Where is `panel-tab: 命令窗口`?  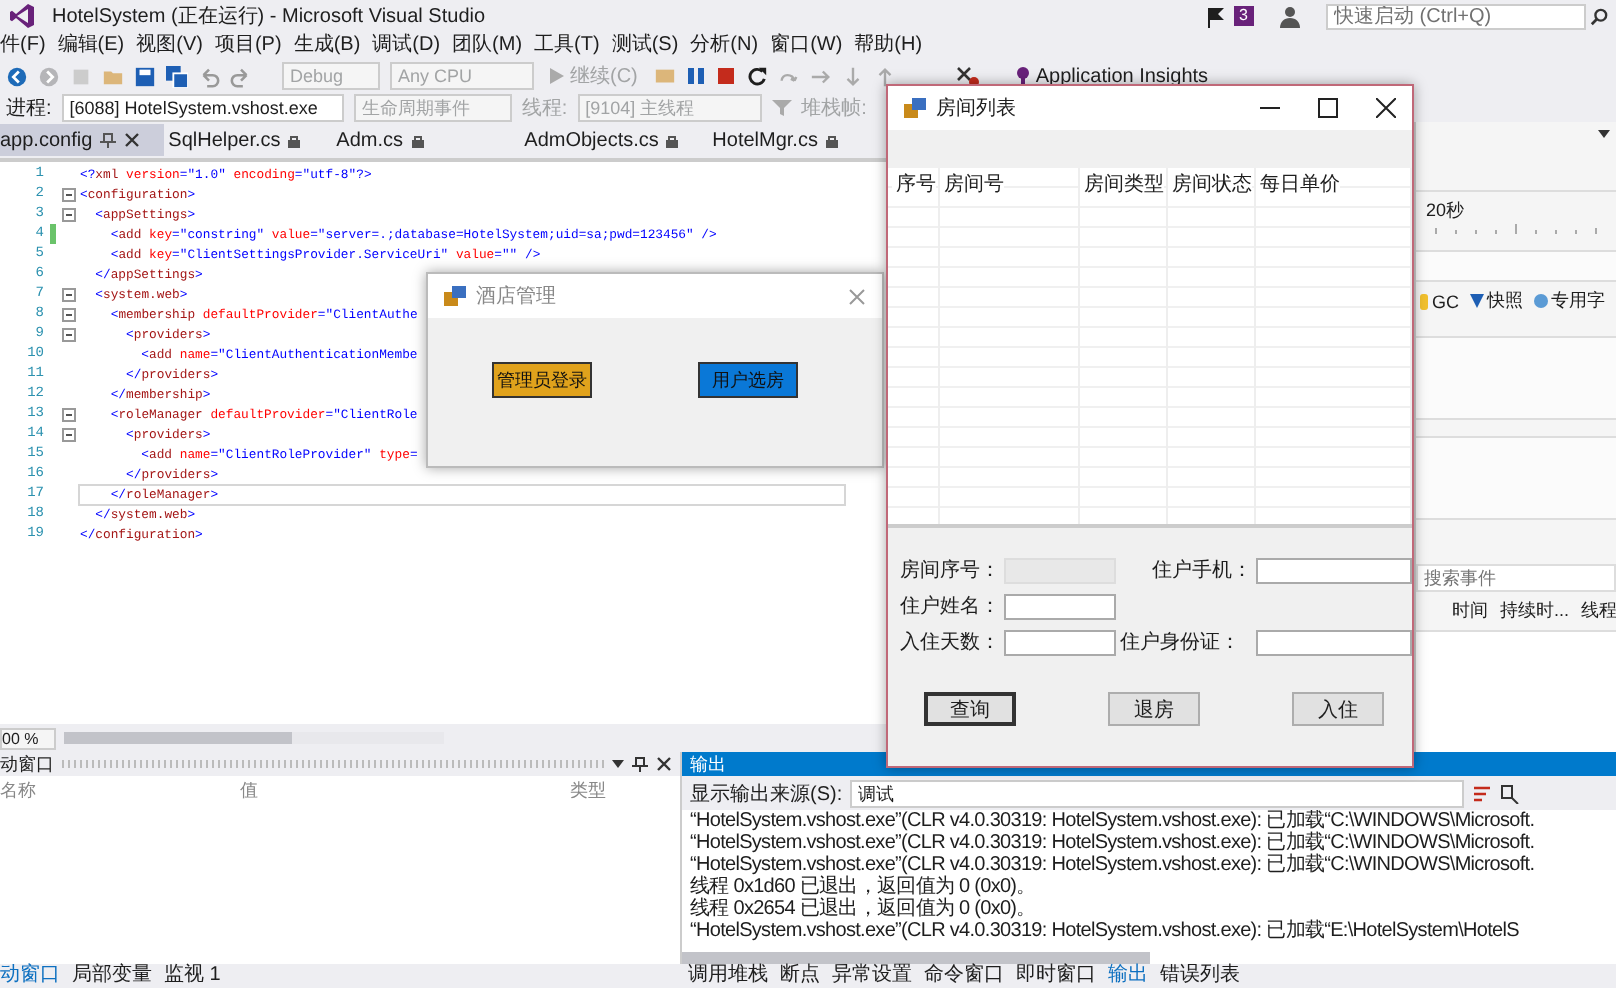
panel-tab: 命令窗口 is located at coordinates (964, 976).